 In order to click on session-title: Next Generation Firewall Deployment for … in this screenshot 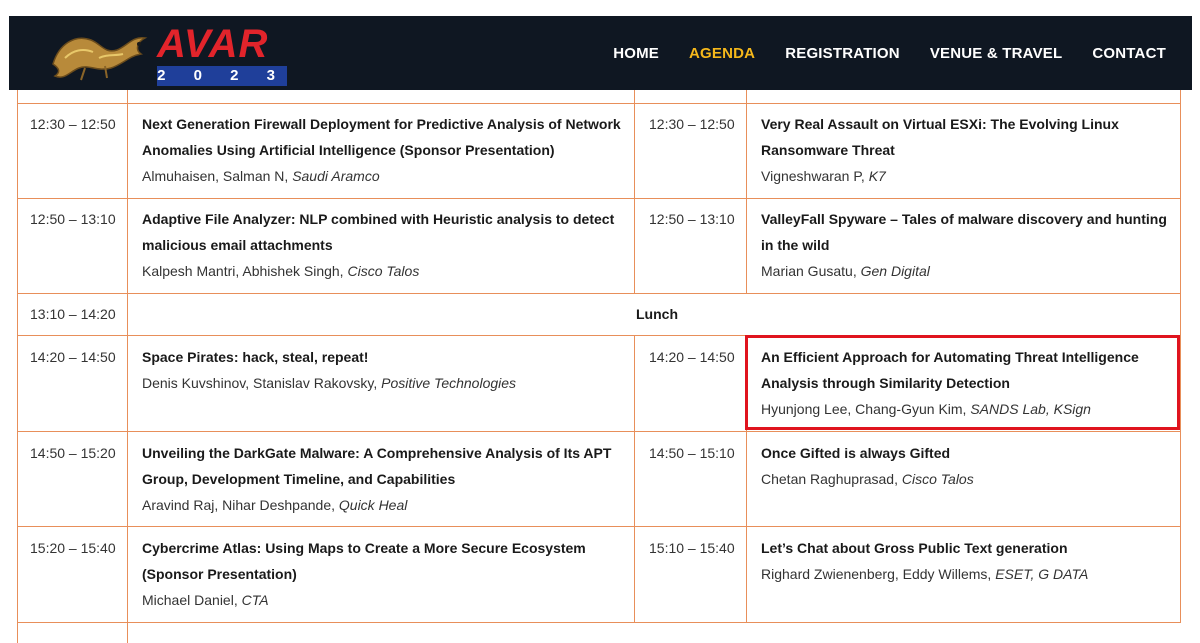, I will do `click(382, 137)`.